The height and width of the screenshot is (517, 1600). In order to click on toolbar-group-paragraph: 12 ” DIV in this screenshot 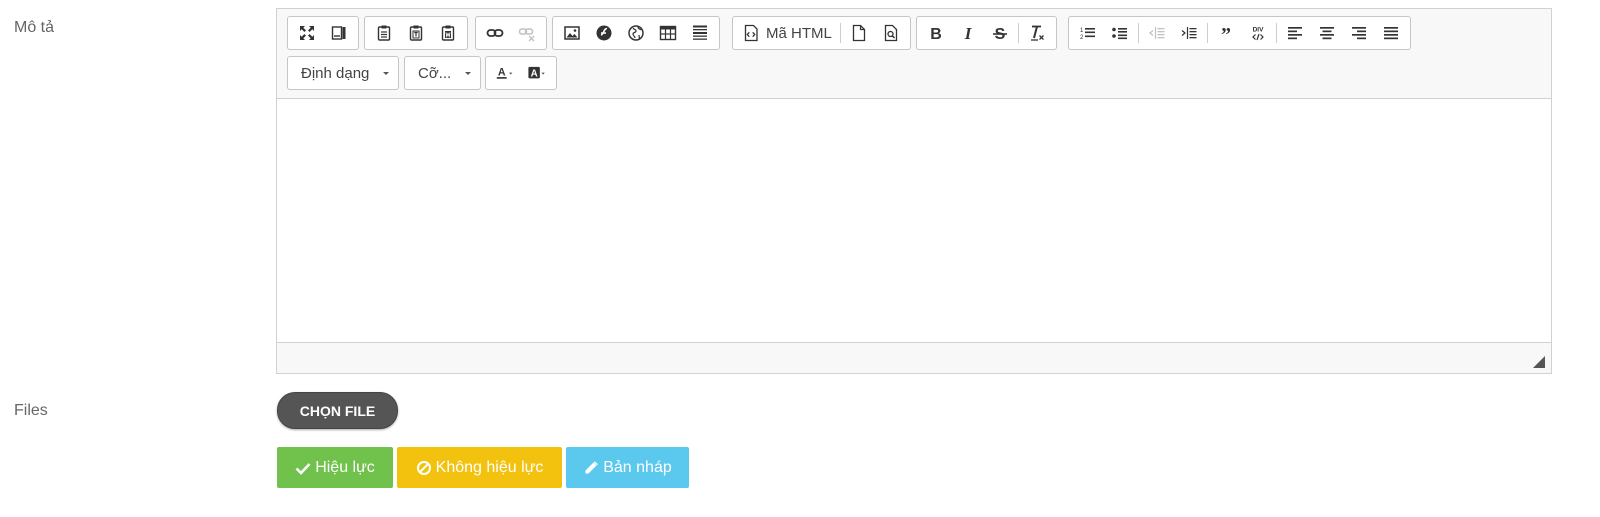, I will do `click(1239, 33)`.